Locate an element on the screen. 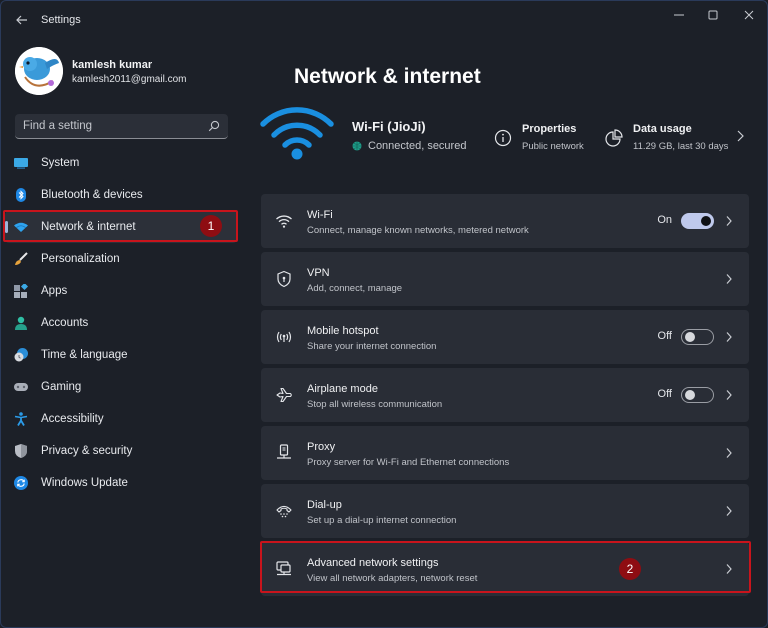  avatar is located at coordinates (39, 71).